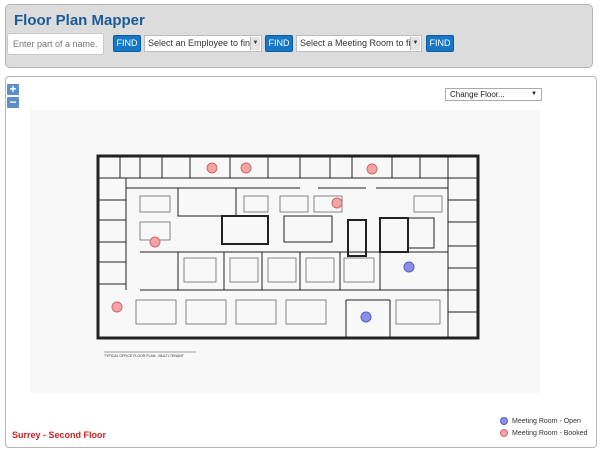 The height and width of the screenshot is (450, 600). I want to click on employee-select-value: Select an Employee to find, so click(202, 43).